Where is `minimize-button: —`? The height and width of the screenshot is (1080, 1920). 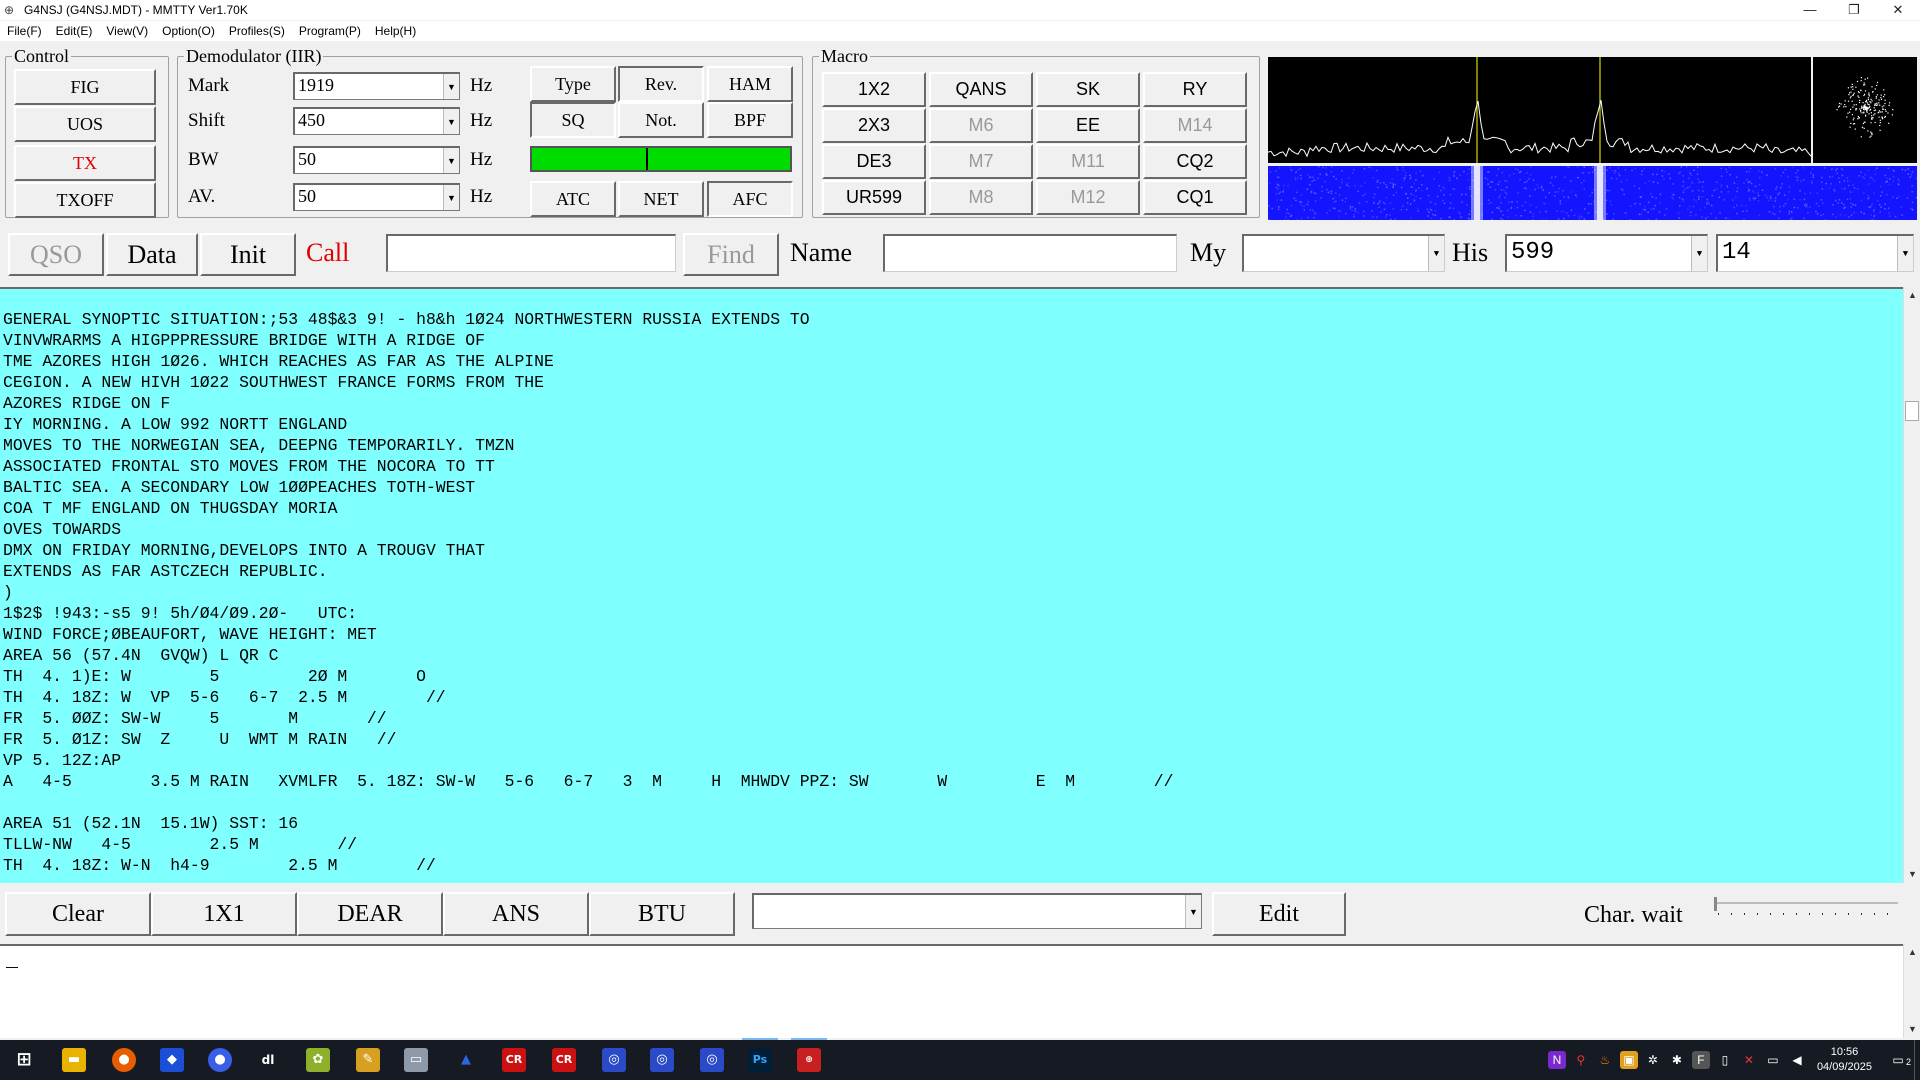 minimize-button: — is located at coordinates (1810, 10).